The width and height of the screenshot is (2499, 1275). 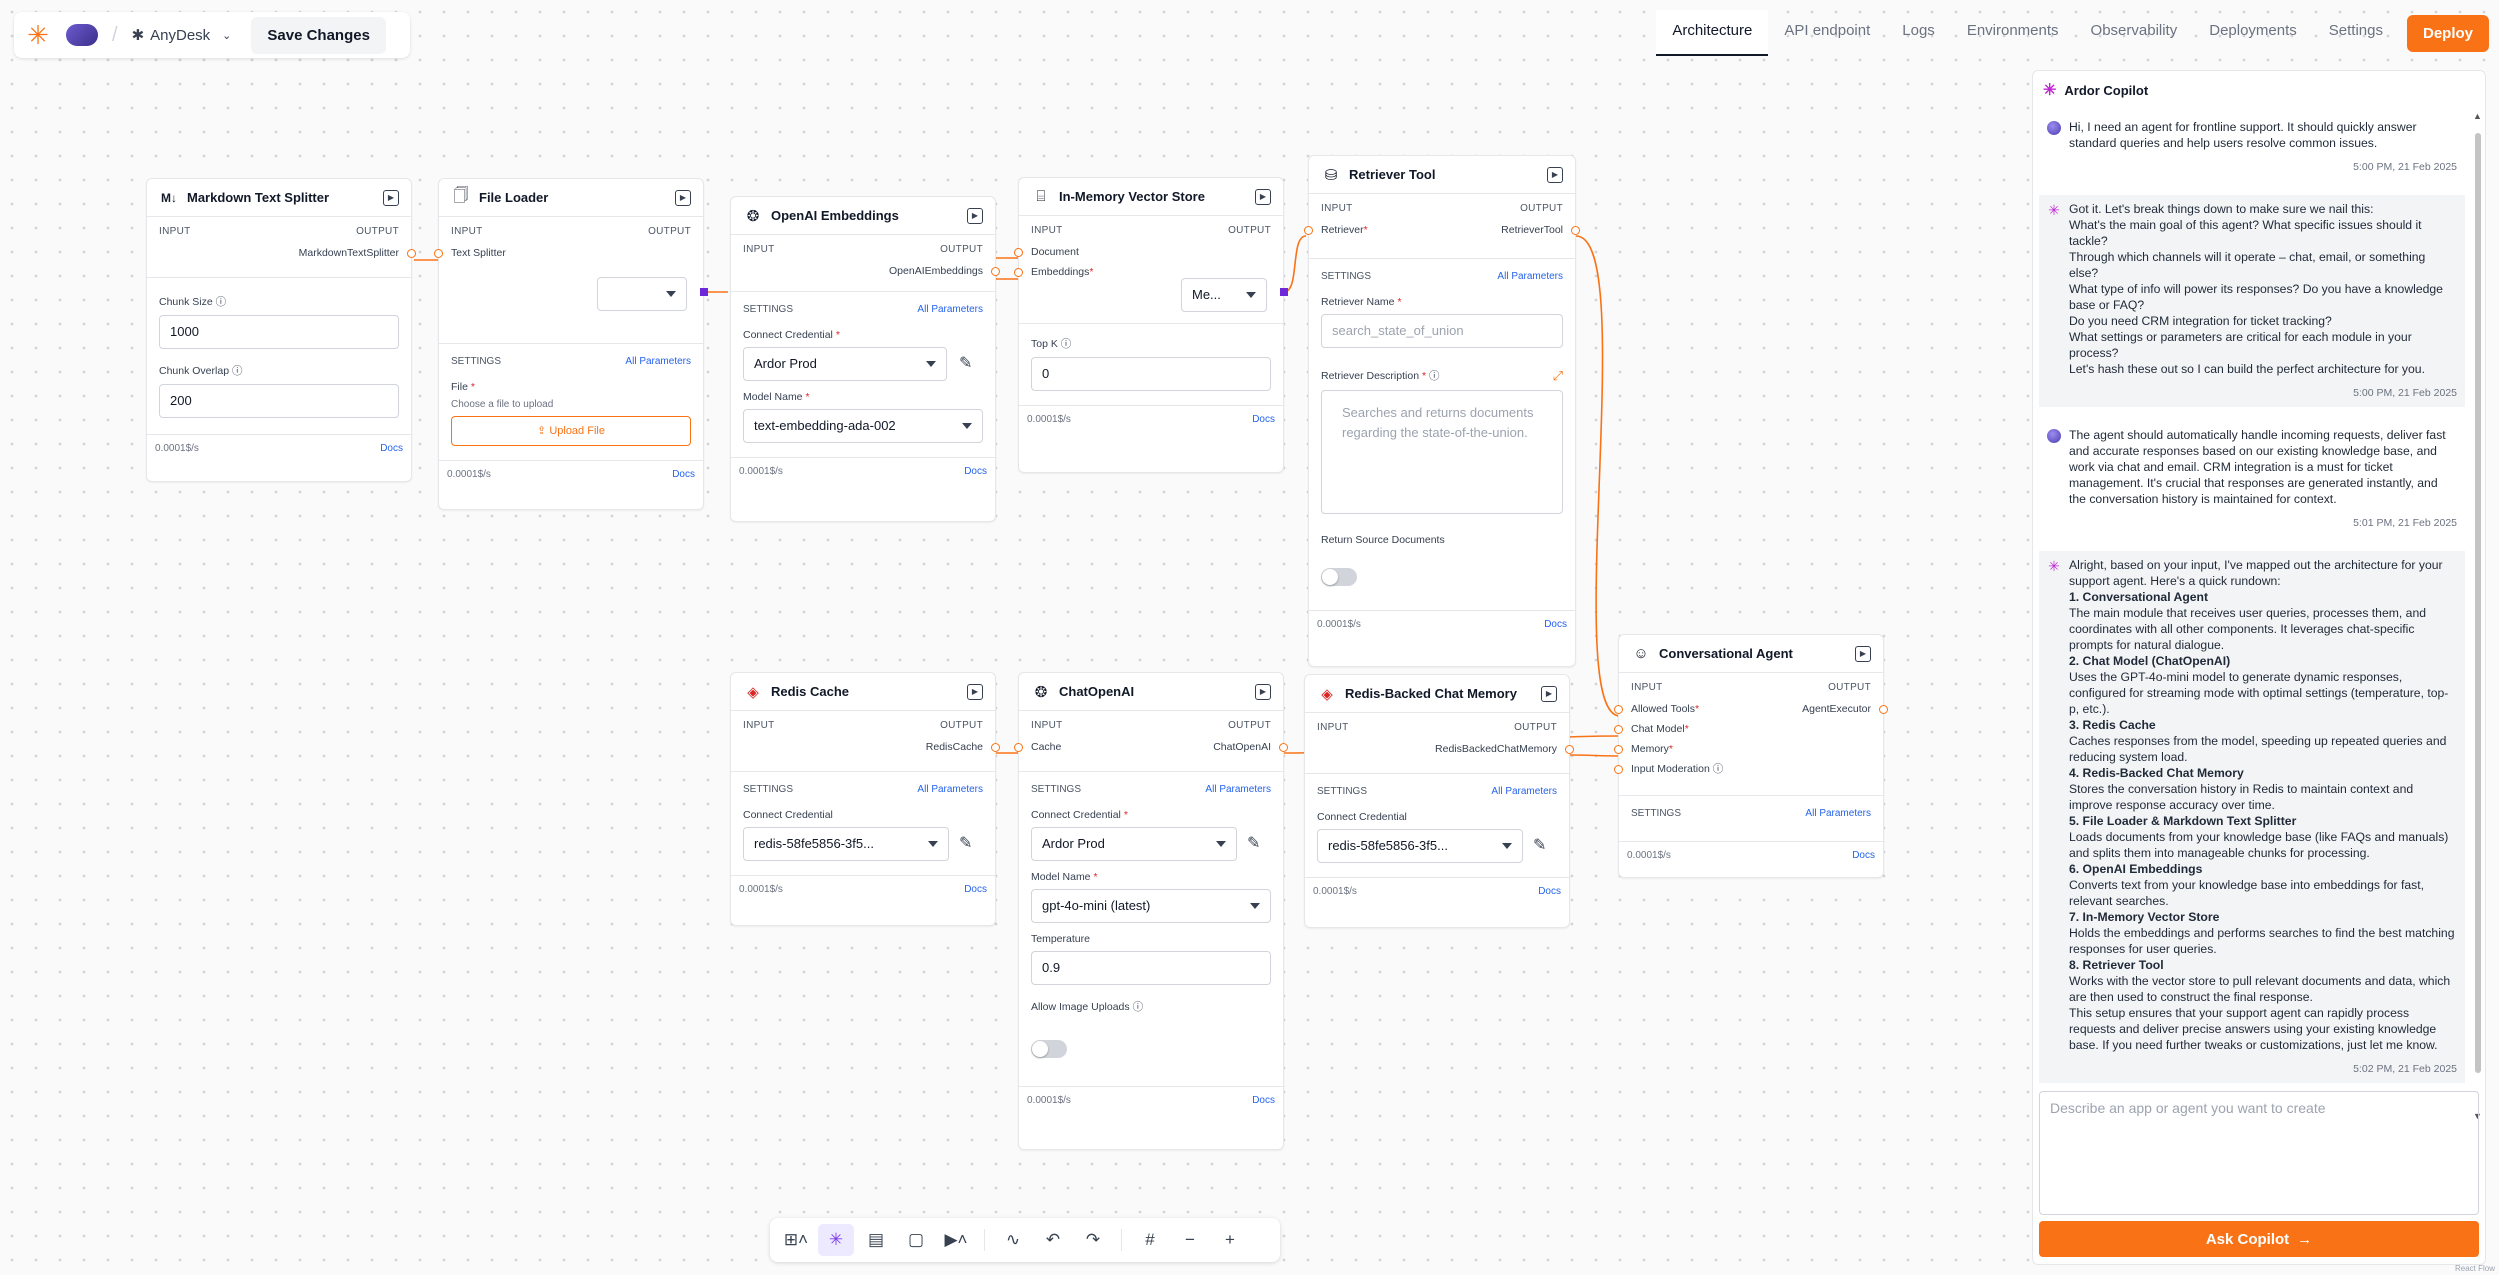 What do you see at coordinates (1230, 1240) in the screenshot?
I see `zoom-in-icon: +` at bounding box center [1230, 1240].